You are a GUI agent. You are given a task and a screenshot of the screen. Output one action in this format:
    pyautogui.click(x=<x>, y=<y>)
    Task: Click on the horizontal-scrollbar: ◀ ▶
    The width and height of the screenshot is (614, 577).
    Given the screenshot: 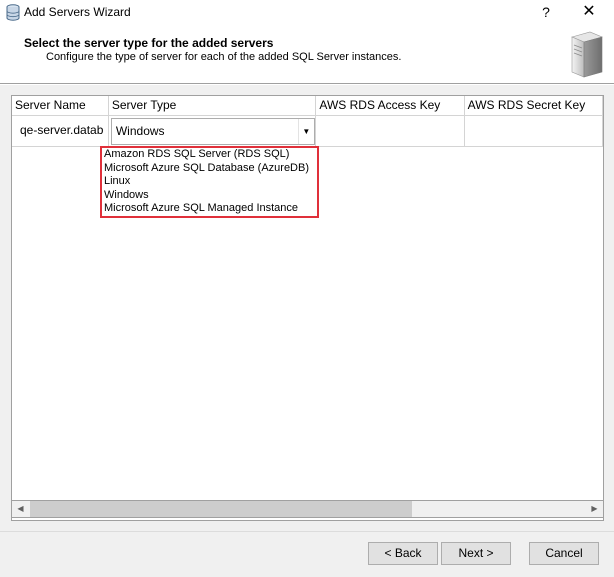 What is the action you would take?
    pyautogui.click(x=307, y=509)
    